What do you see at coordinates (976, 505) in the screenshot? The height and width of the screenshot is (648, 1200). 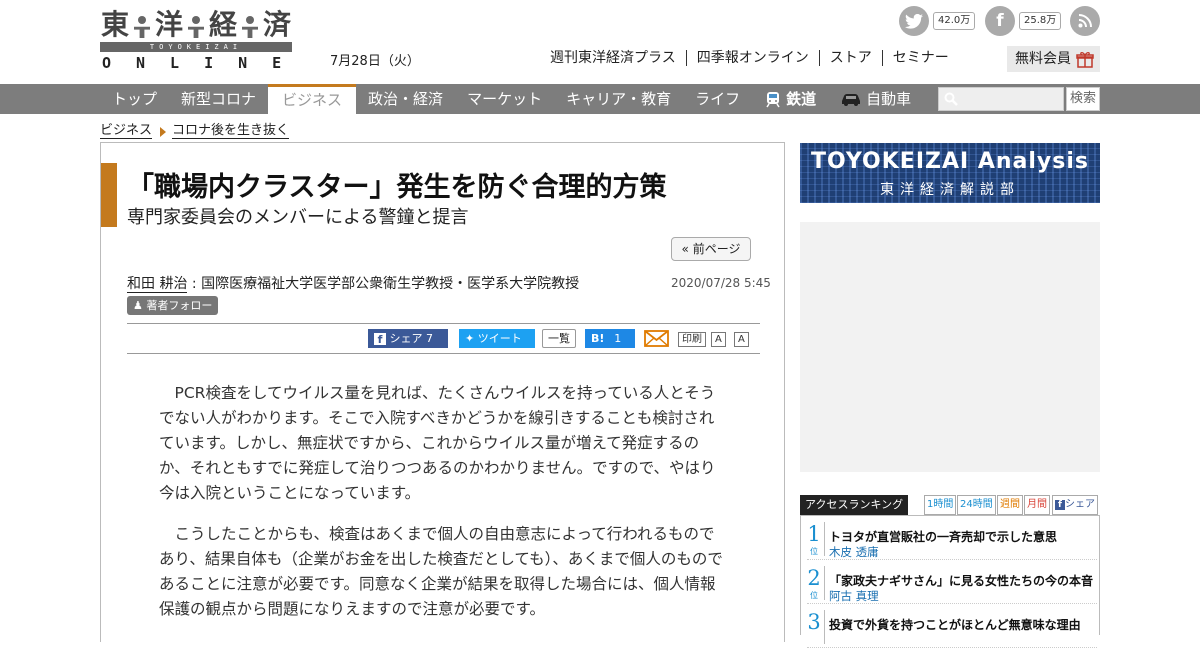 I see `ranking-tab-24h: 24時間` at bounding box center [976, 505].